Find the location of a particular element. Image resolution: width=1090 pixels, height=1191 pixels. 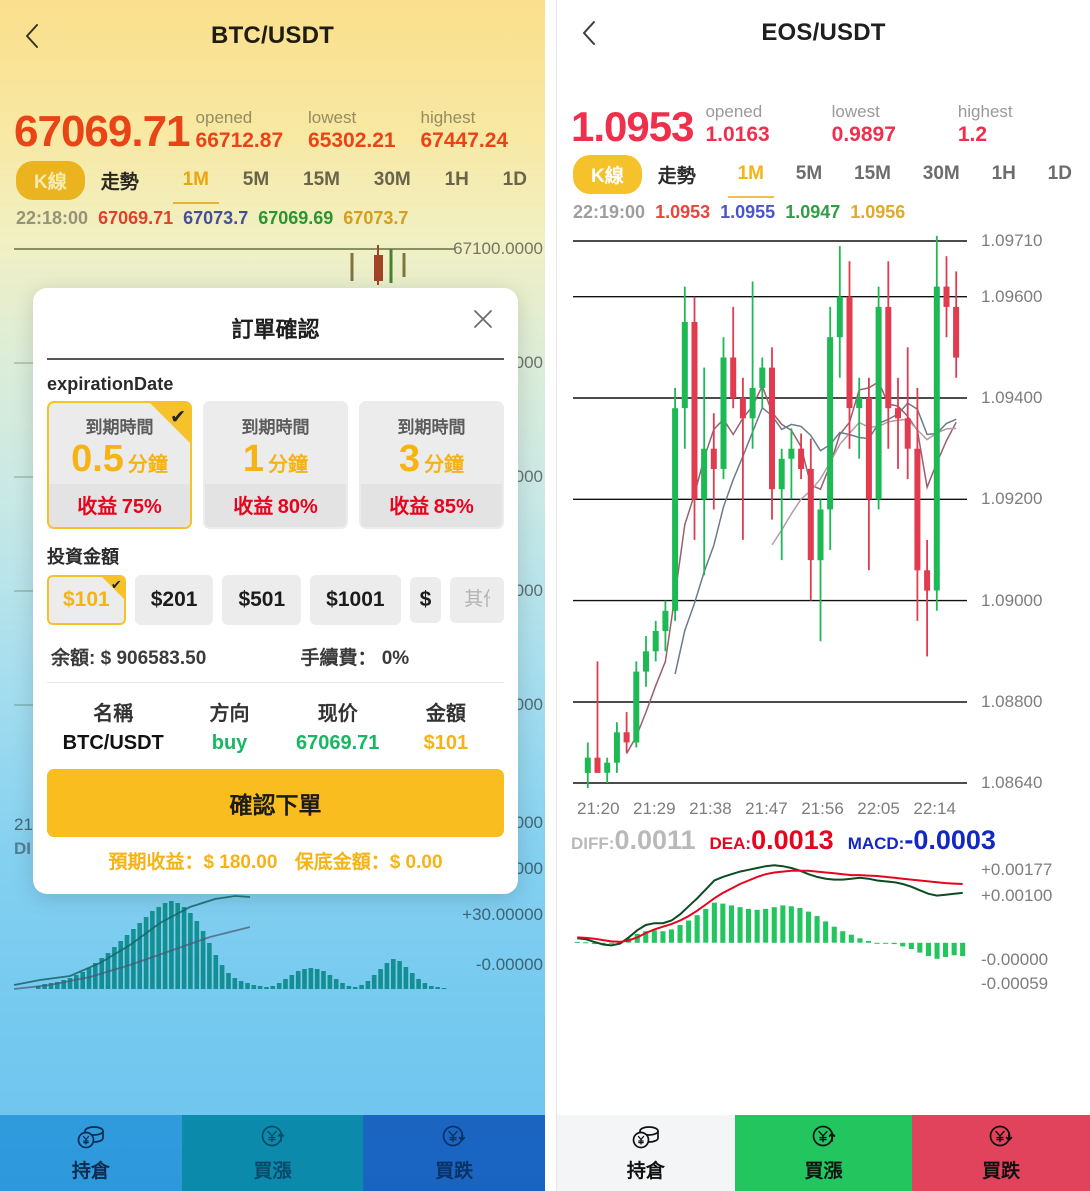

expiration-option-1-yield: 收益 80% is located at coordinates (275, 505).